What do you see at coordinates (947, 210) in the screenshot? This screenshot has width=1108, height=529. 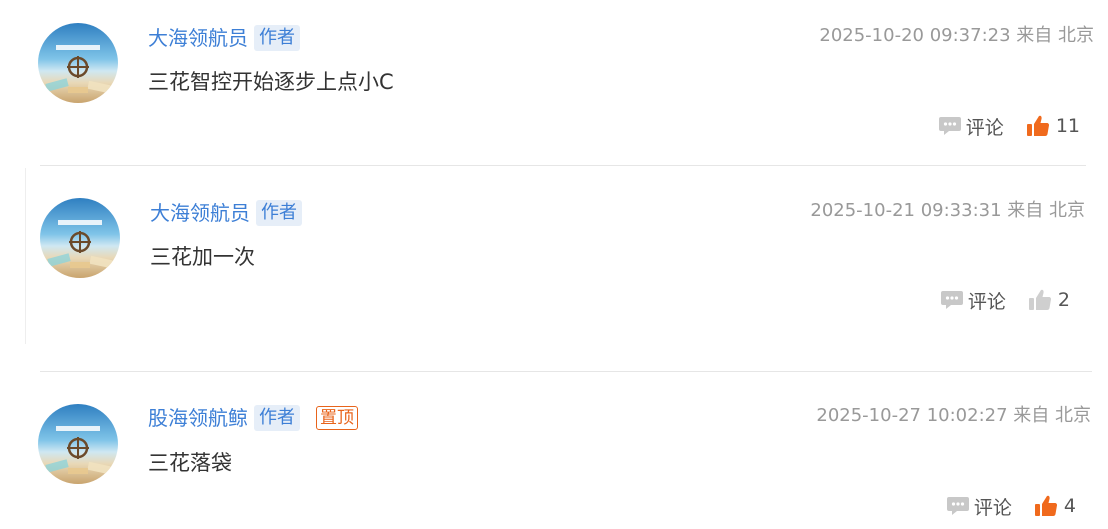 I see `comment-timestamp-location: 2025-10-21 09:33:31 来自 北京` at bounding box center [947, 210].